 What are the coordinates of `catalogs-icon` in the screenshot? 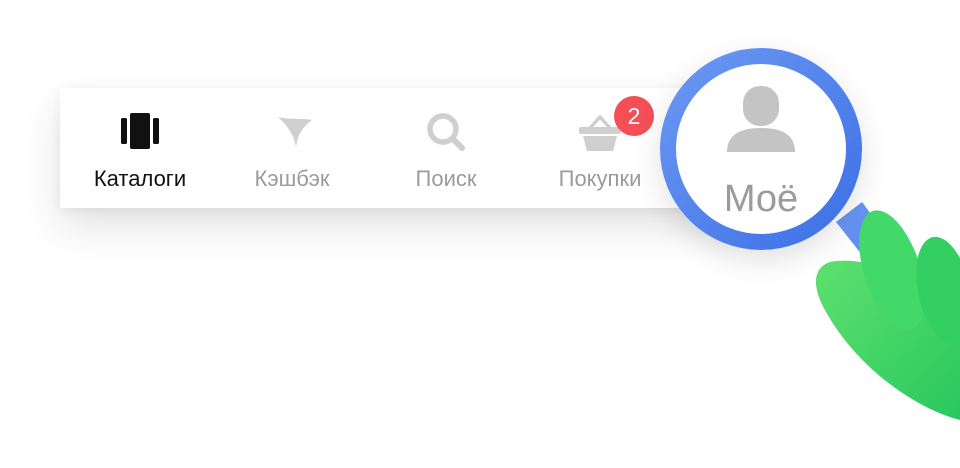 It's located at (140, 132).